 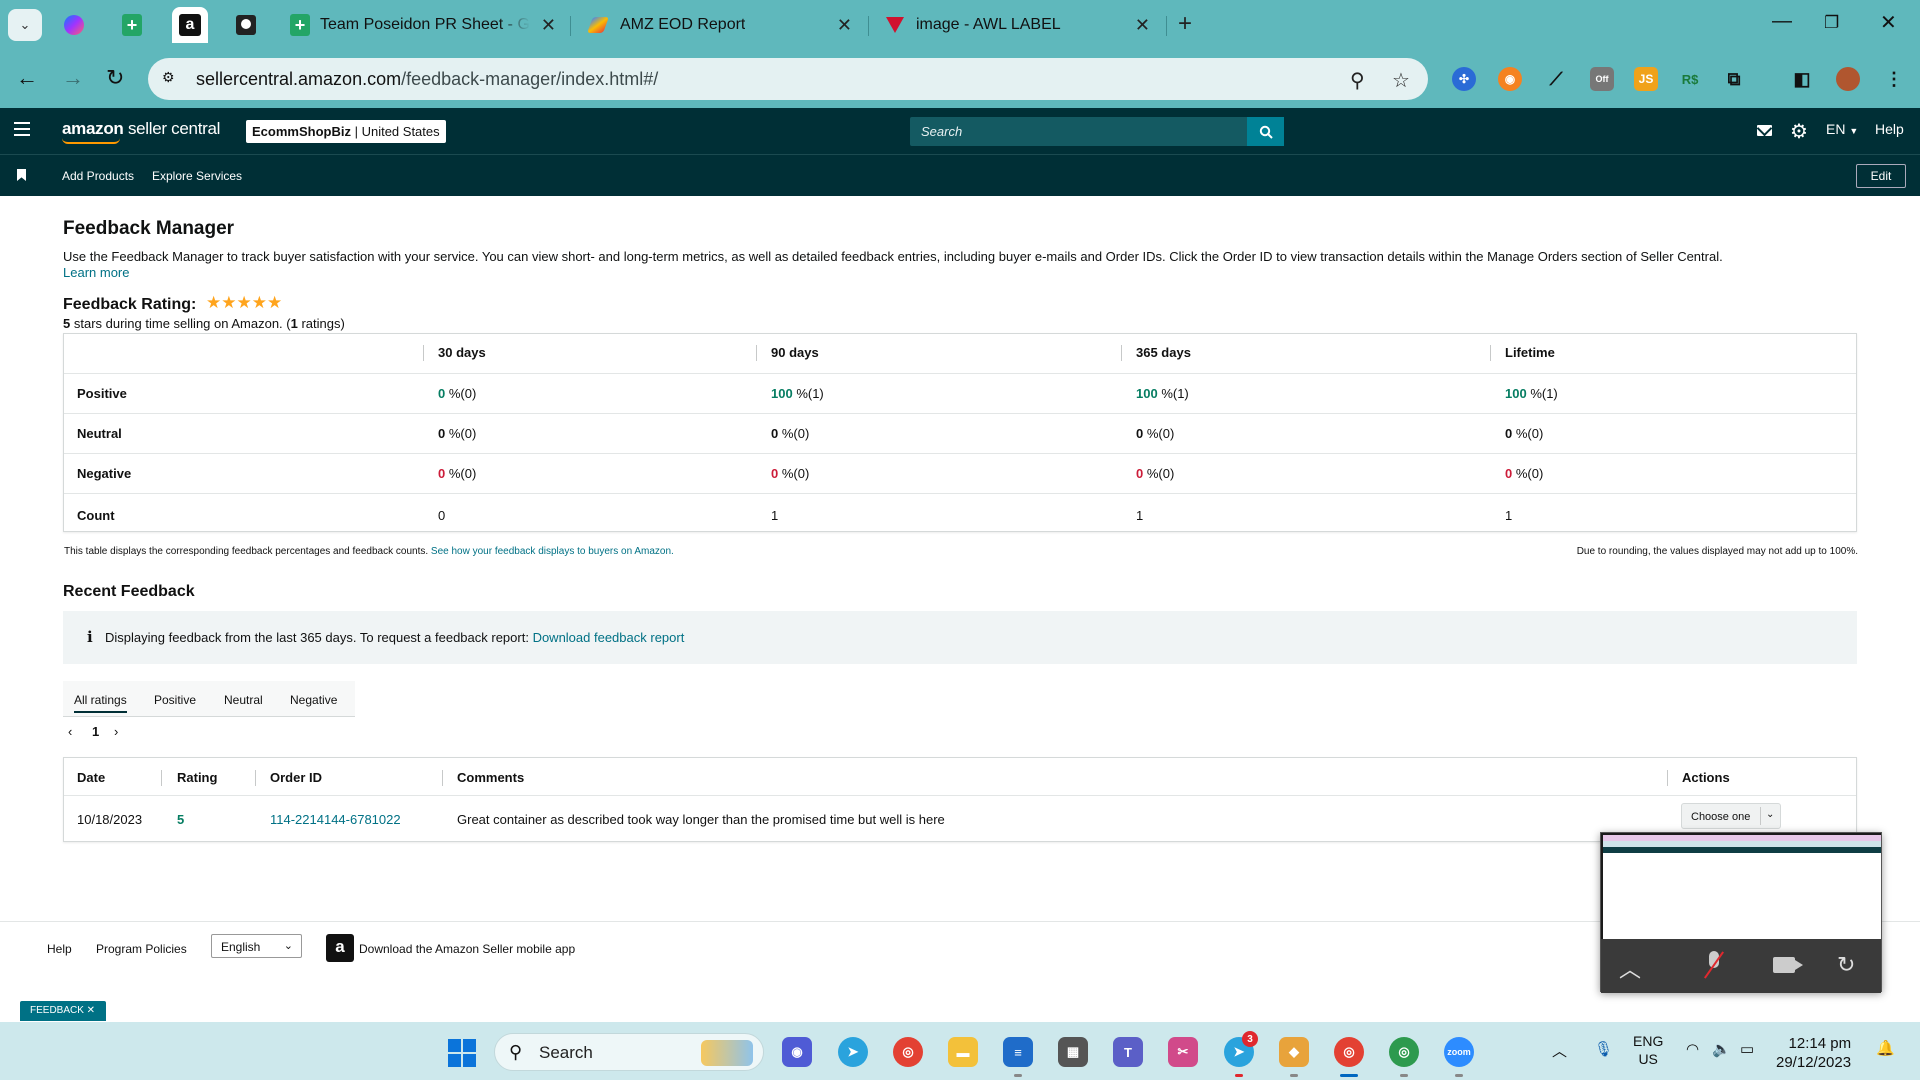 What do you see at coordinates (70, 731) in the screenshot?
I see `chevron-left-icon: ‹` at bounding box center [70, 731].